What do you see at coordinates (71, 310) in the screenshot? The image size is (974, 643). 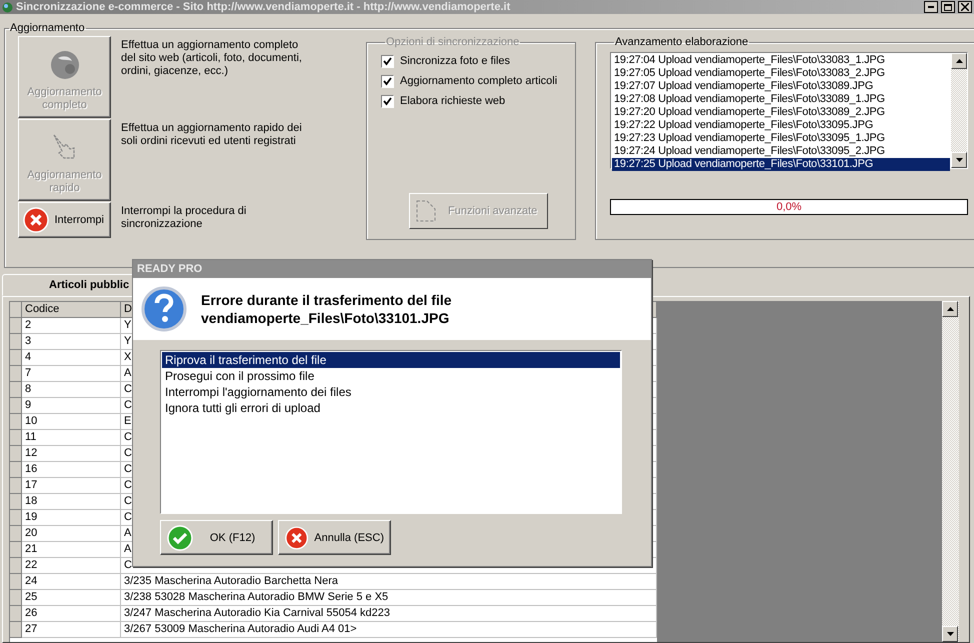 I see `column-header: Codice` at bounding box center [71, 310].